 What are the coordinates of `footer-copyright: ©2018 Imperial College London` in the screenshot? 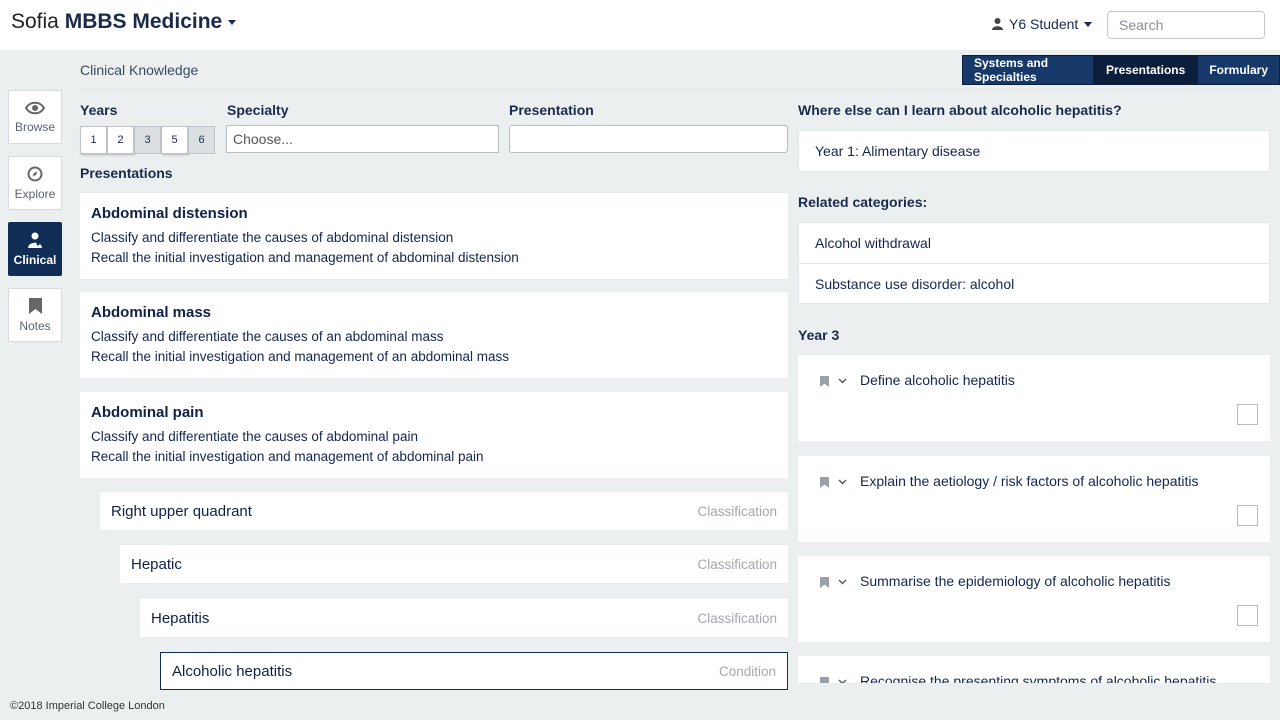 It's located at (87, 706).